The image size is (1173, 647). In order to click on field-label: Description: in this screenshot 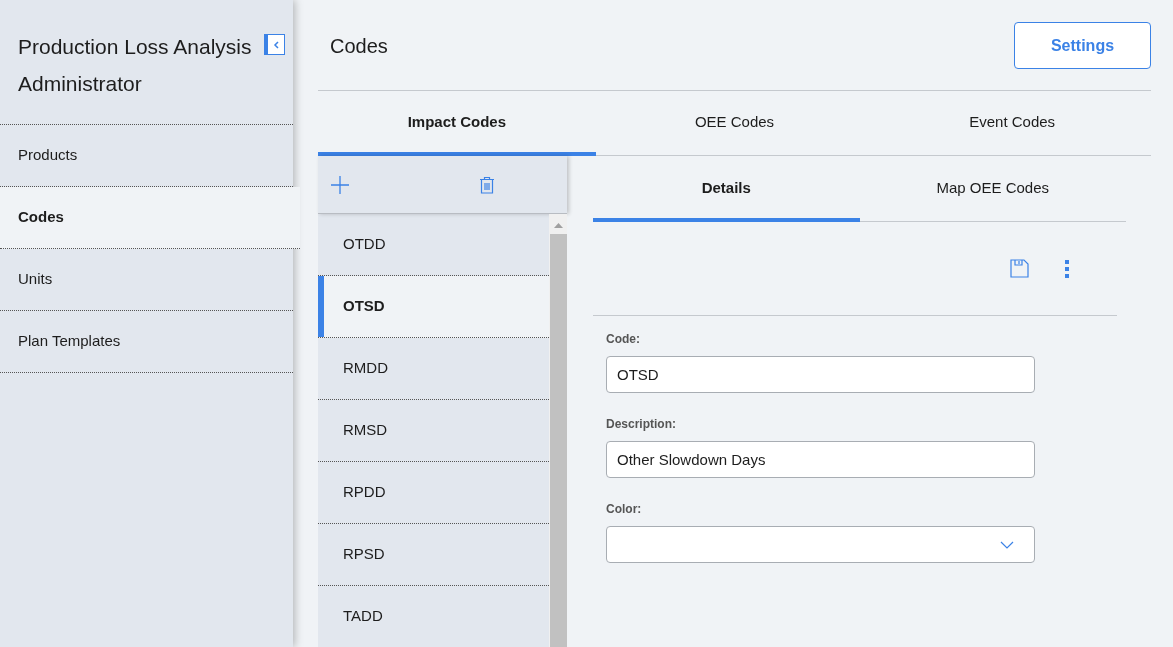, I will do `click(641, 424)`.